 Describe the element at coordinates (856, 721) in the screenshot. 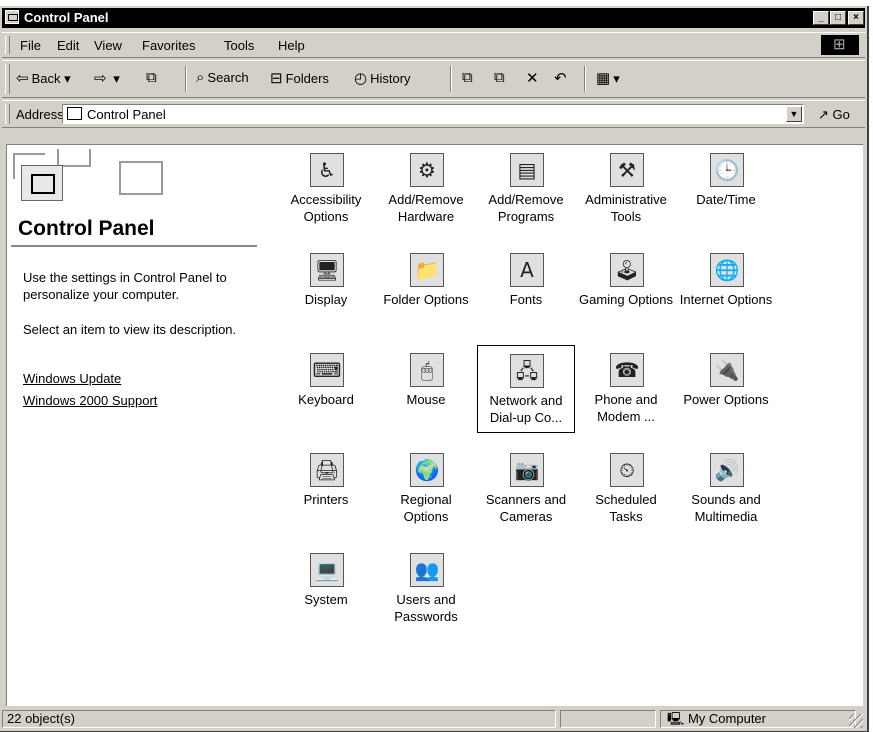

I see `resize-grip` at that location.